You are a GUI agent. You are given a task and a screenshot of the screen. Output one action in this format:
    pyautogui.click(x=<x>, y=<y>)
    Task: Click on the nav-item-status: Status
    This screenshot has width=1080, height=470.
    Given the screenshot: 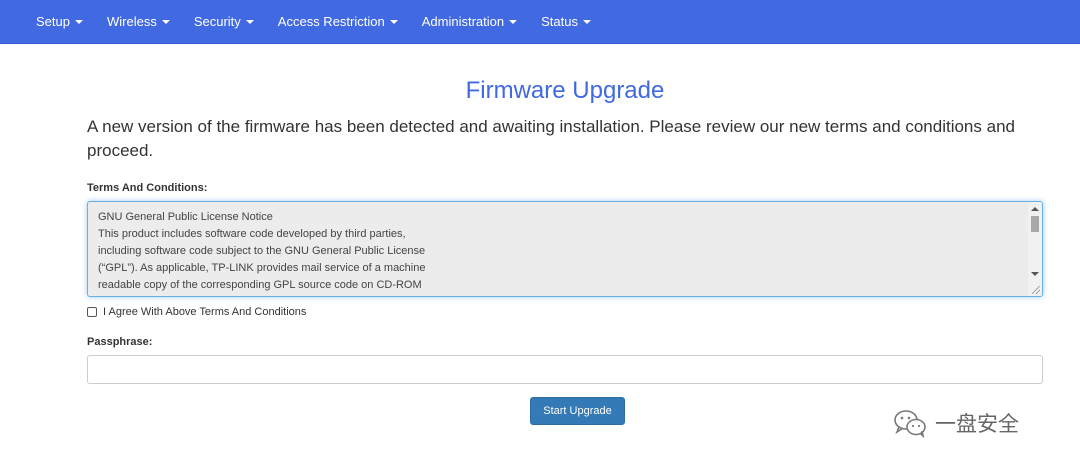 What is the action you would take?
    pyautogui.click(x=566, y=22)
    